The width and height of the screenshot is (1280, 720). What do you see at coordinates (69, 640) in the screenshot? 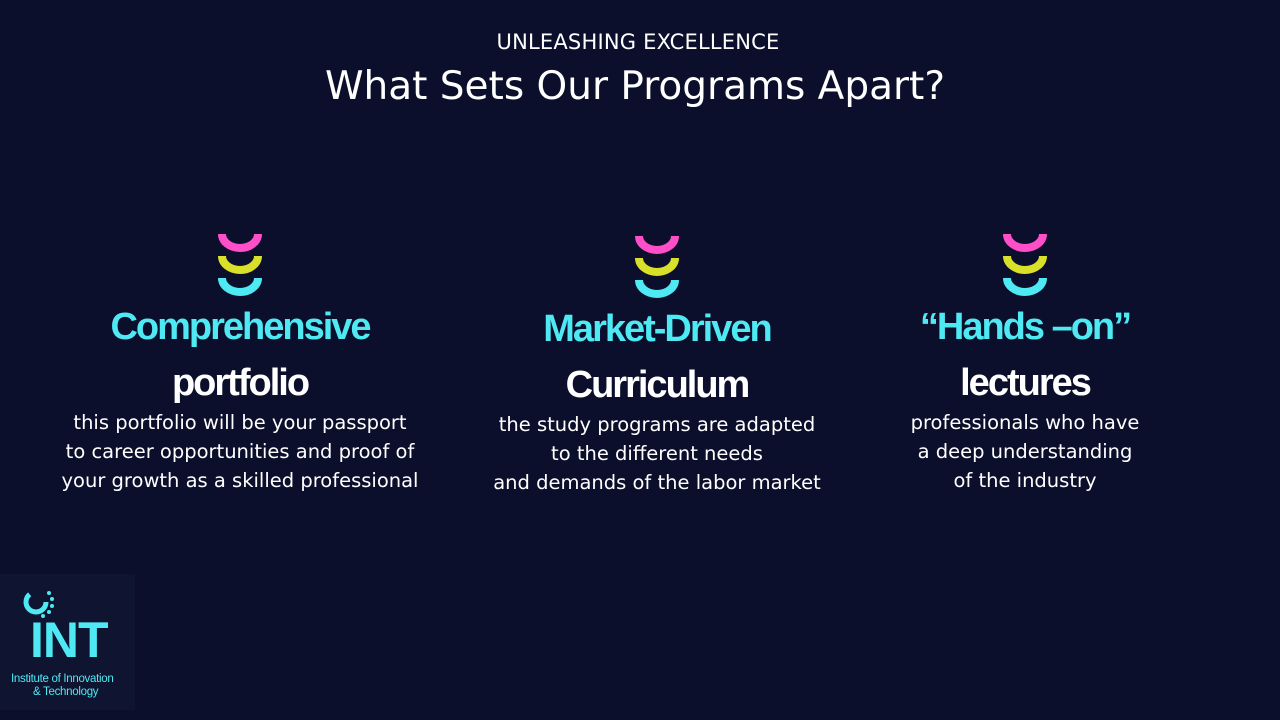
I see `logo-acronym: INT` at bounding box center [69, 640].